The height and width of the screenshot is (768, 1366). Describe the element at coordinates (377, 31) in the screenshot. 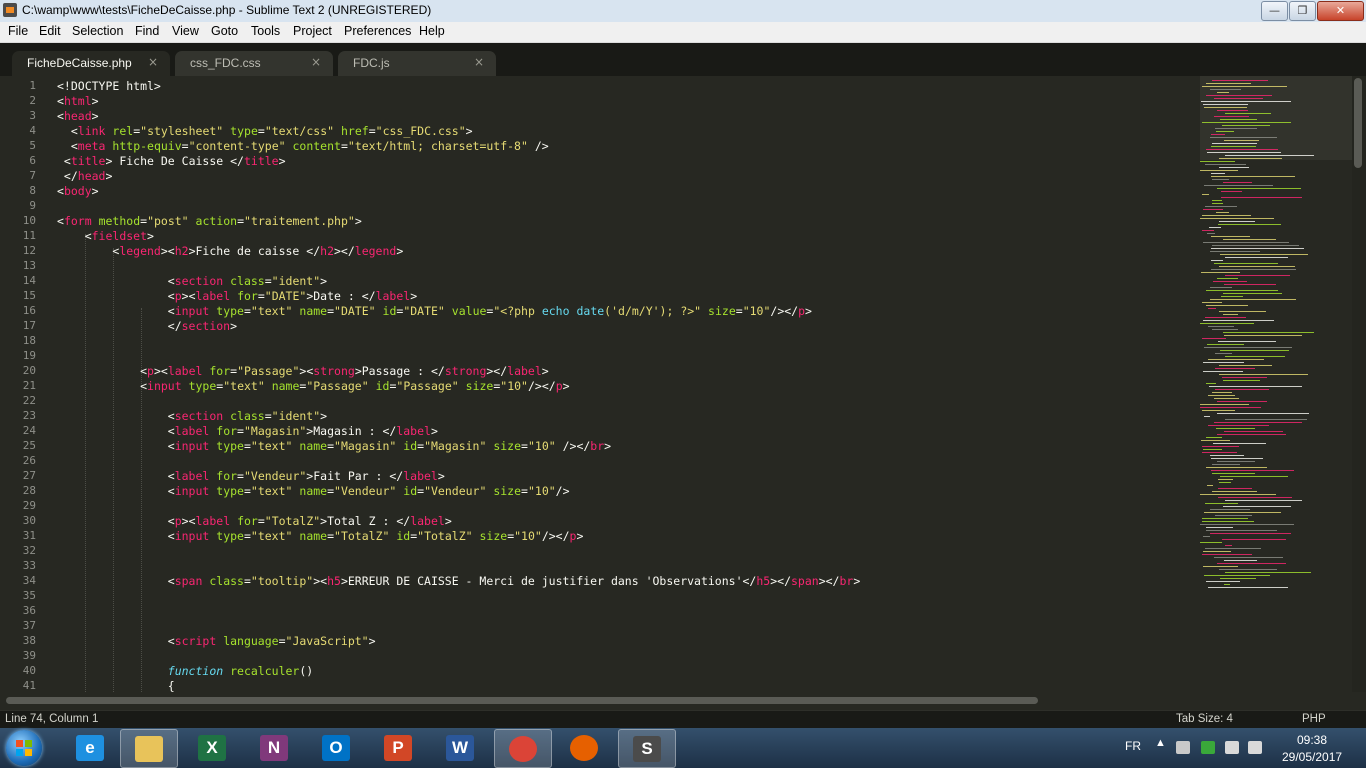

I see `menu-preferences: Preferences` at that location.